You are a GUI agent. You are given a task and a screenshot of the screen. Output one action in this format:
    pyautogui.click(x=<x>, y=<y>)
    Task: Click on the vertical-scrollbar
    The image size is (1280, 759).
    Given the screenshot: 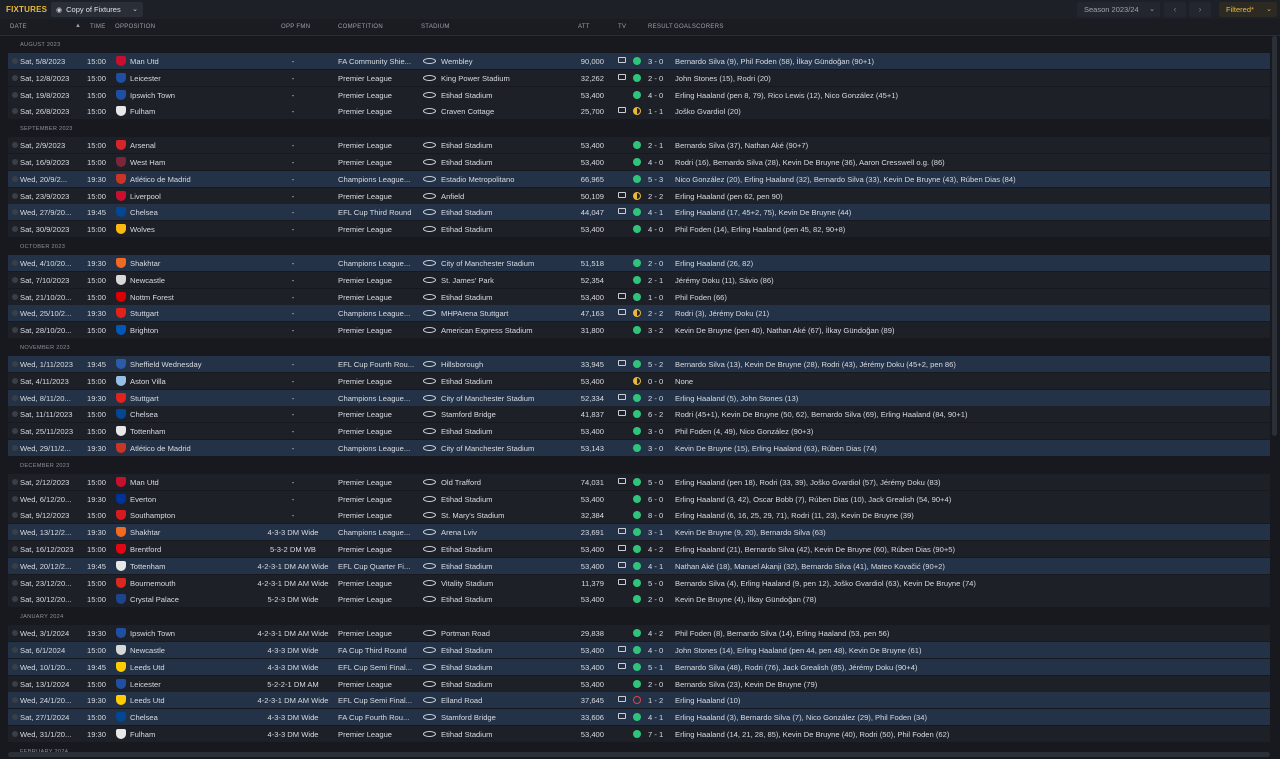 What is the action you would take?
    pyautogui.click(x=1274, y=236)
    